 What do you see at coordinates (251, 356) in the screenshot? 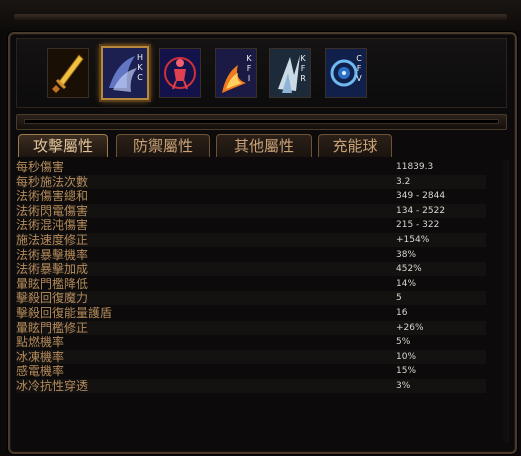
I see `stat-row: 冰凍機率 10%` at bounding box center [251, 356].